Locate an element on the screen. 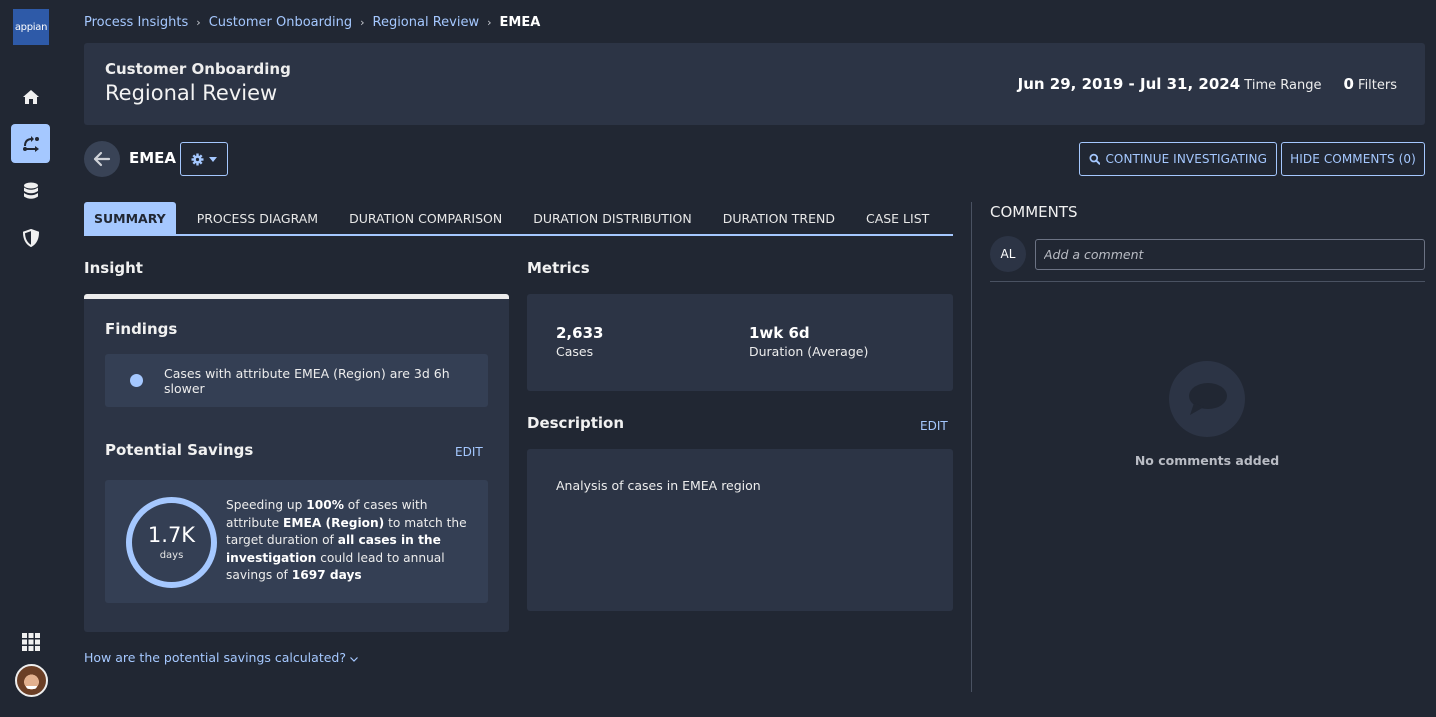  tab-duration-distribution: DURATION DISTRIBUTION is located at coordinates (612, 218).